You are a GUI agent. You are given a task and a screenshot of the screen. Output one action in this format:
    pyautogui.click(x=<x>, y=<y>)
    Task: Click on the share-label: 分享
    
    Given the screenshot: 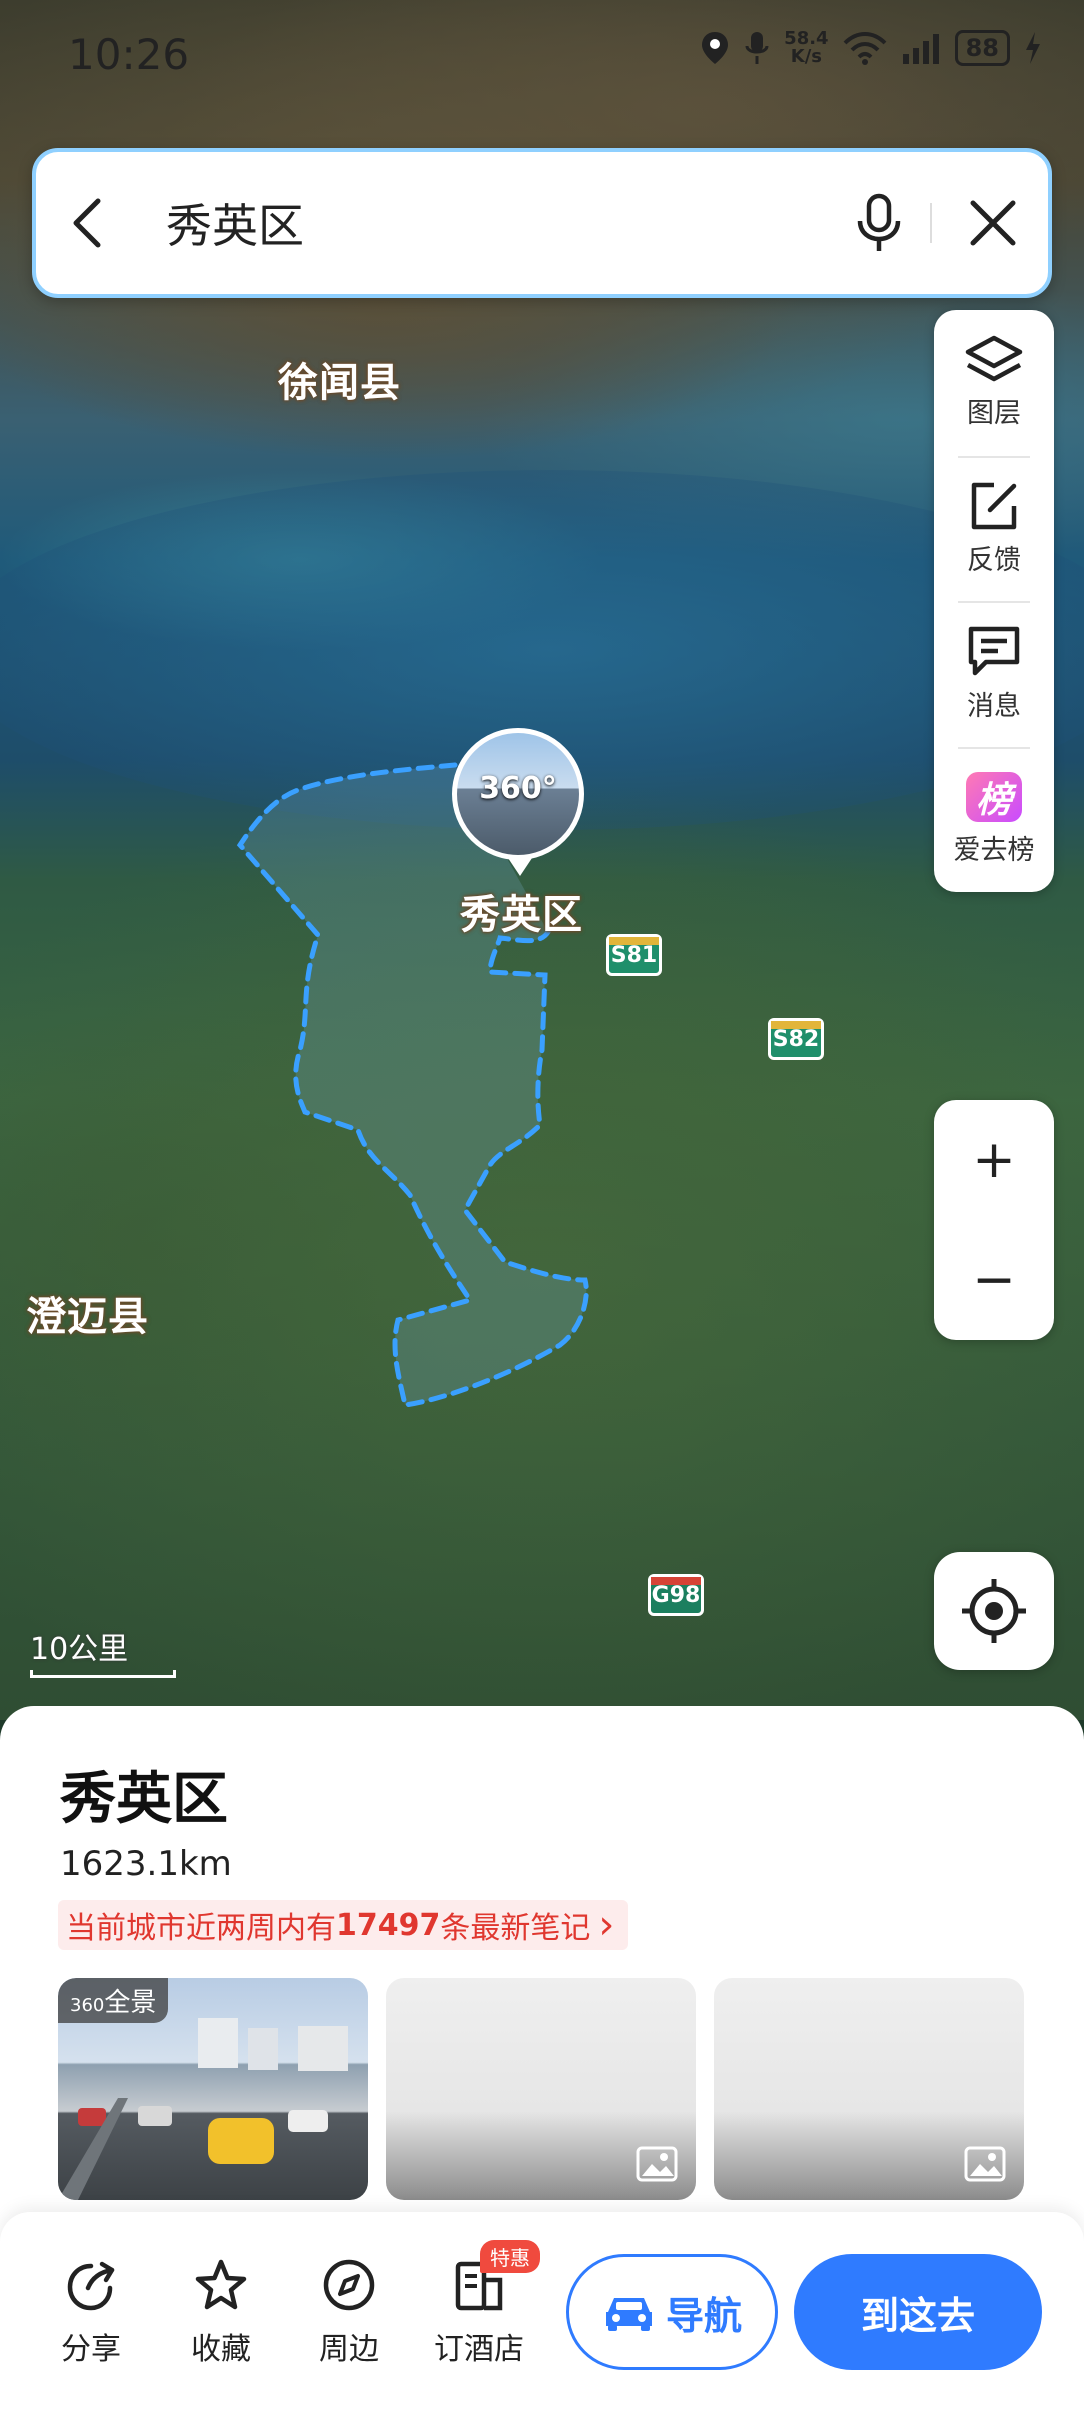 What is the action you would take?
    pyautogui.click(x=91, y=2349)
    